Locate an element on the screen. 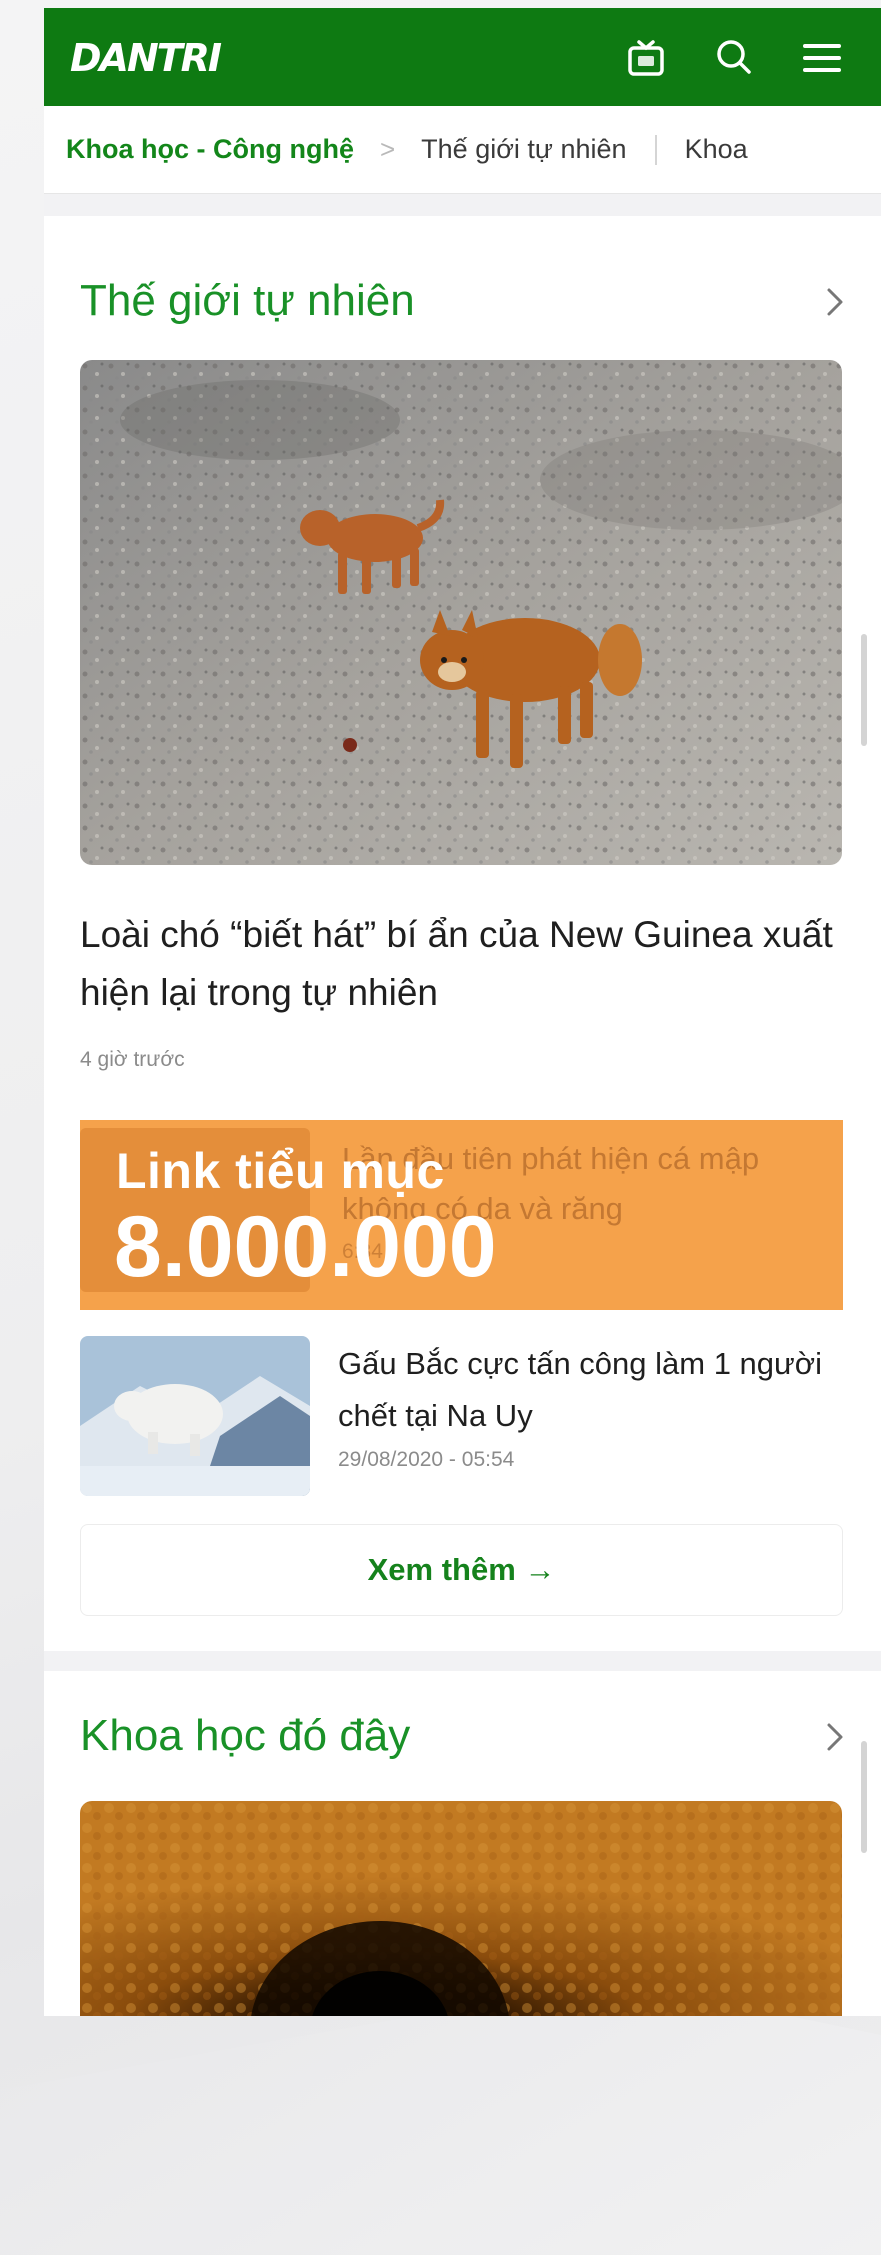 Image resolution: width=881 pixels, height=2255 pixels. dantri-logo: DANTRI is located at coordinates (146, 58).